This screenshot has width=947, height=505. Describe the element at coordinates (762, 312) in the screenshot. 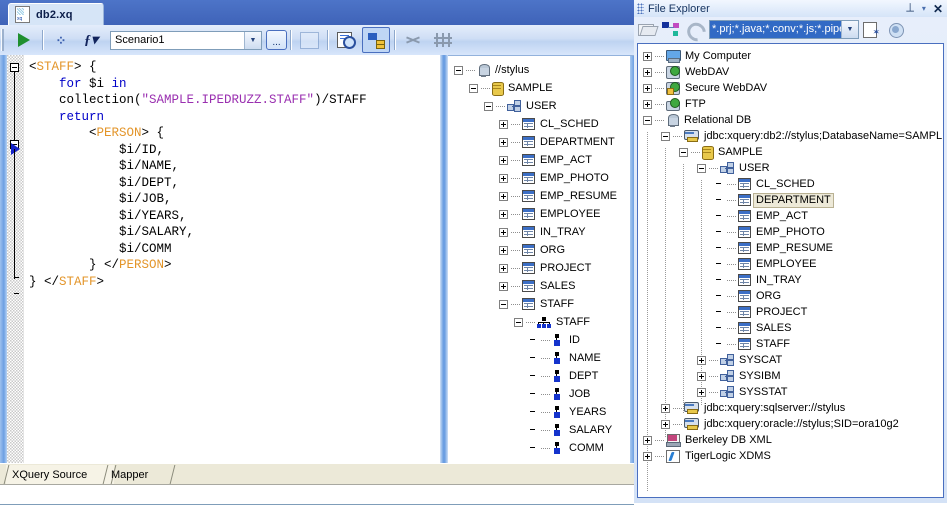

I see `tree-node: PROJECT` at that location.